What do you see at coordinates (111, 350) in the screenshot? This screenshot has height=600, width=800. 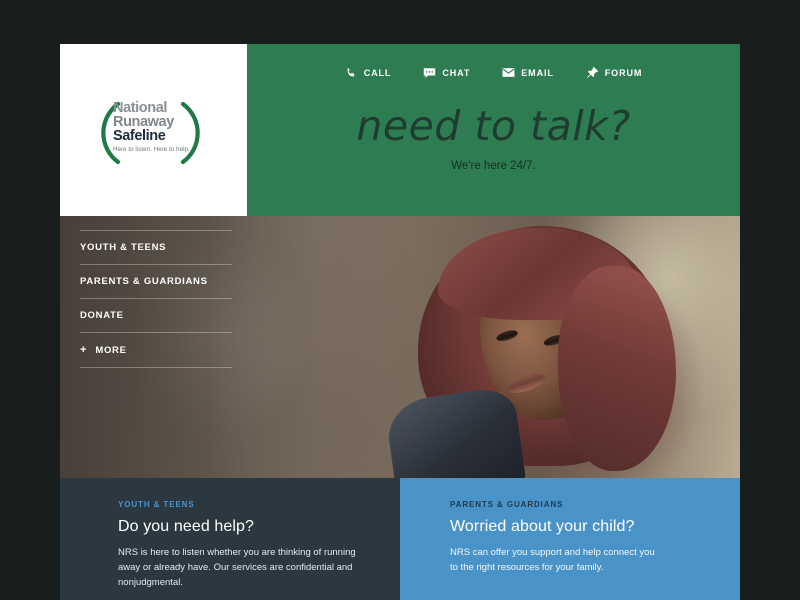 I see `sidebar-item-label: MORE` at bounding box center [111, 350].